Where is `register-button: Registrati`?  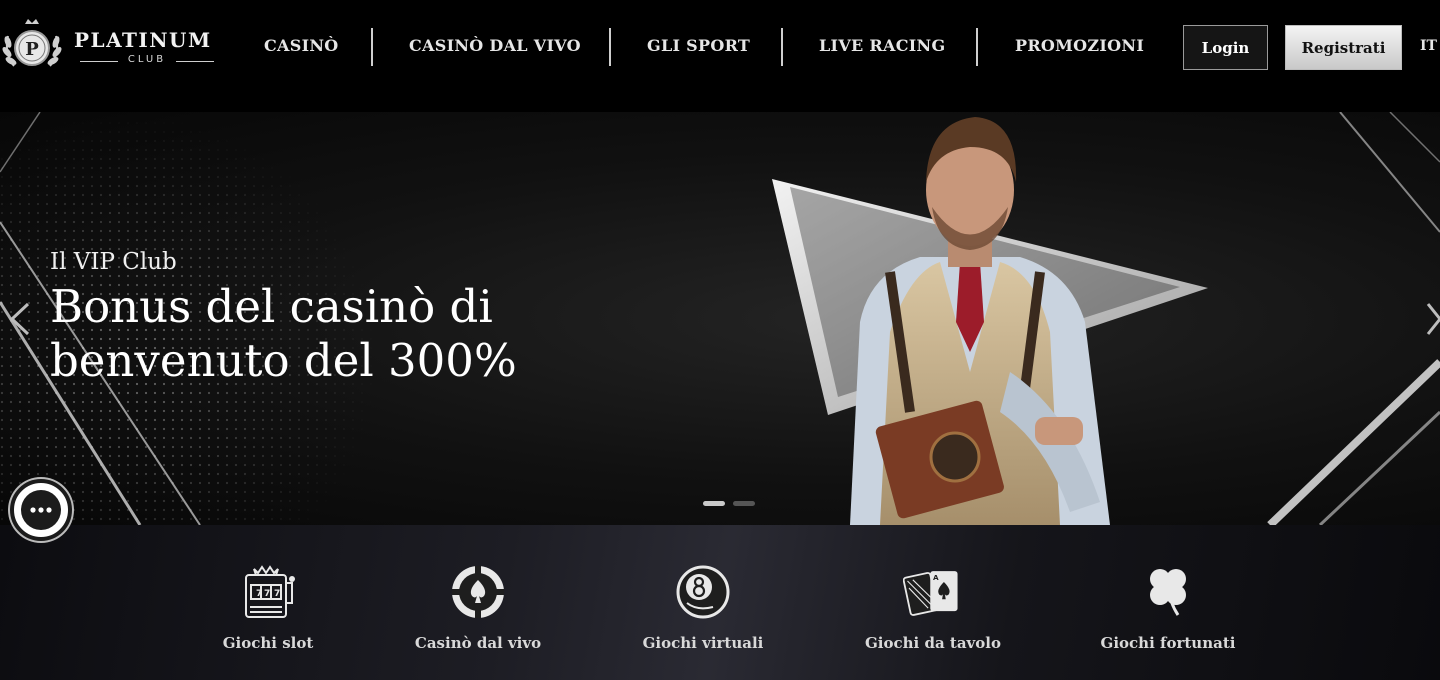
register-button: Registrati is located at coordinates (1343, 47).